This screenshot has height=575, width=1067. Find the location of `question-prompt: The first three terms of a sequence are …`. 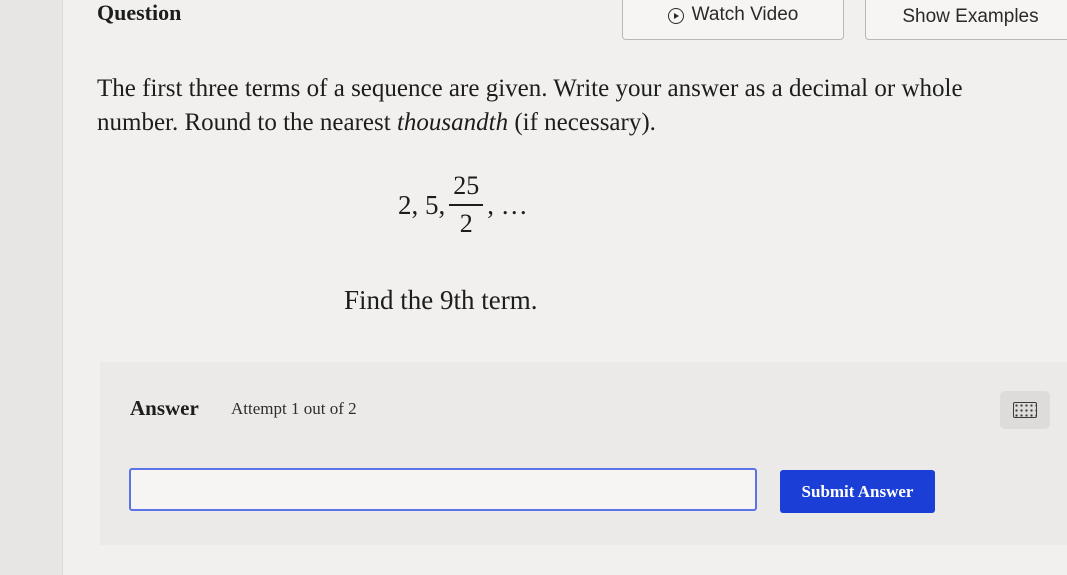

question-prompt: The first three terms of a sequence are … is located at coordinates (562, 106).